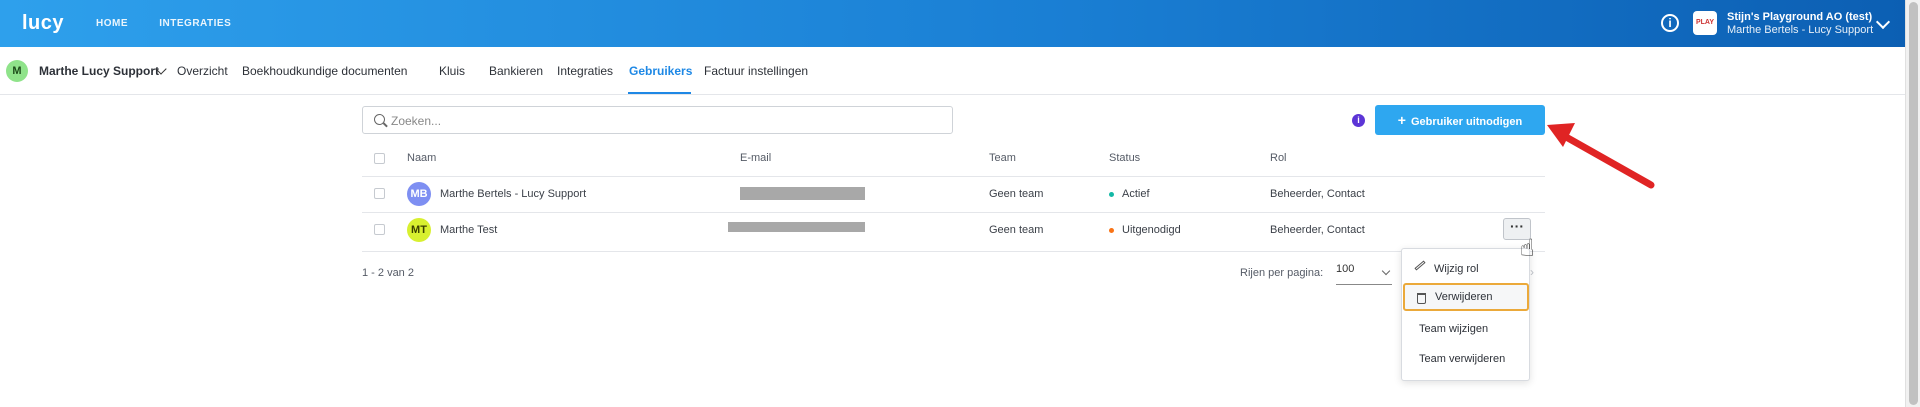  I want to click on menu-item-wijzig-rol: Wijzig rol, so click(1466, 269).